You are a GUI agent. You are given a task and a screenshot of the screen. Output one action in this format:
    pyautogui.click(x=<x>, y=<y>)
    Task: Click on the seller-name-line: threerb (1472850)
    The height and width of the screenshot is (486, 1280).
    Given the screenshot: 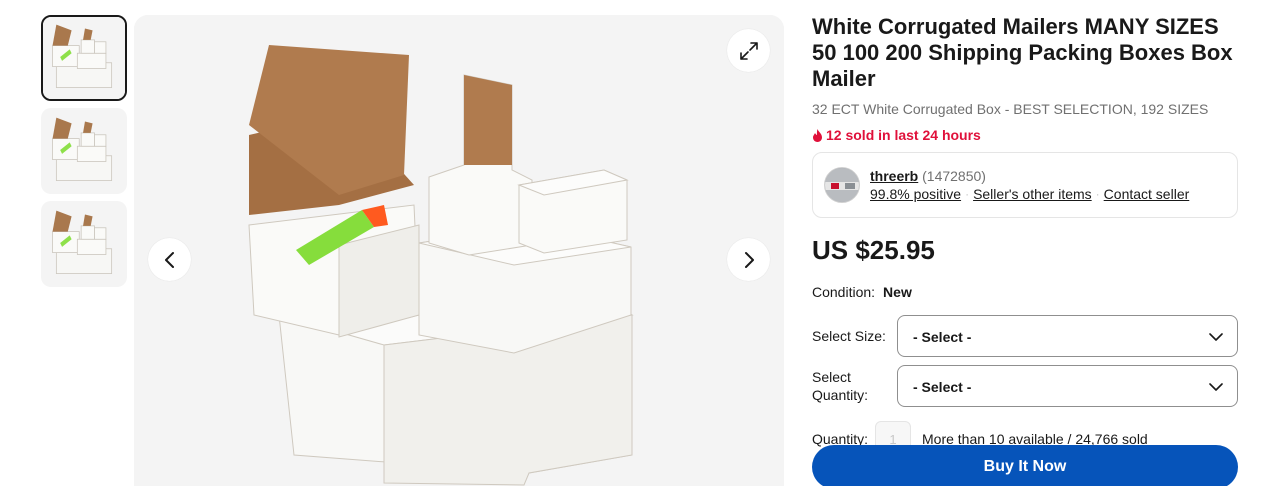 What is the action you would take?
    pyautogui.click(x=928, y=176)
    